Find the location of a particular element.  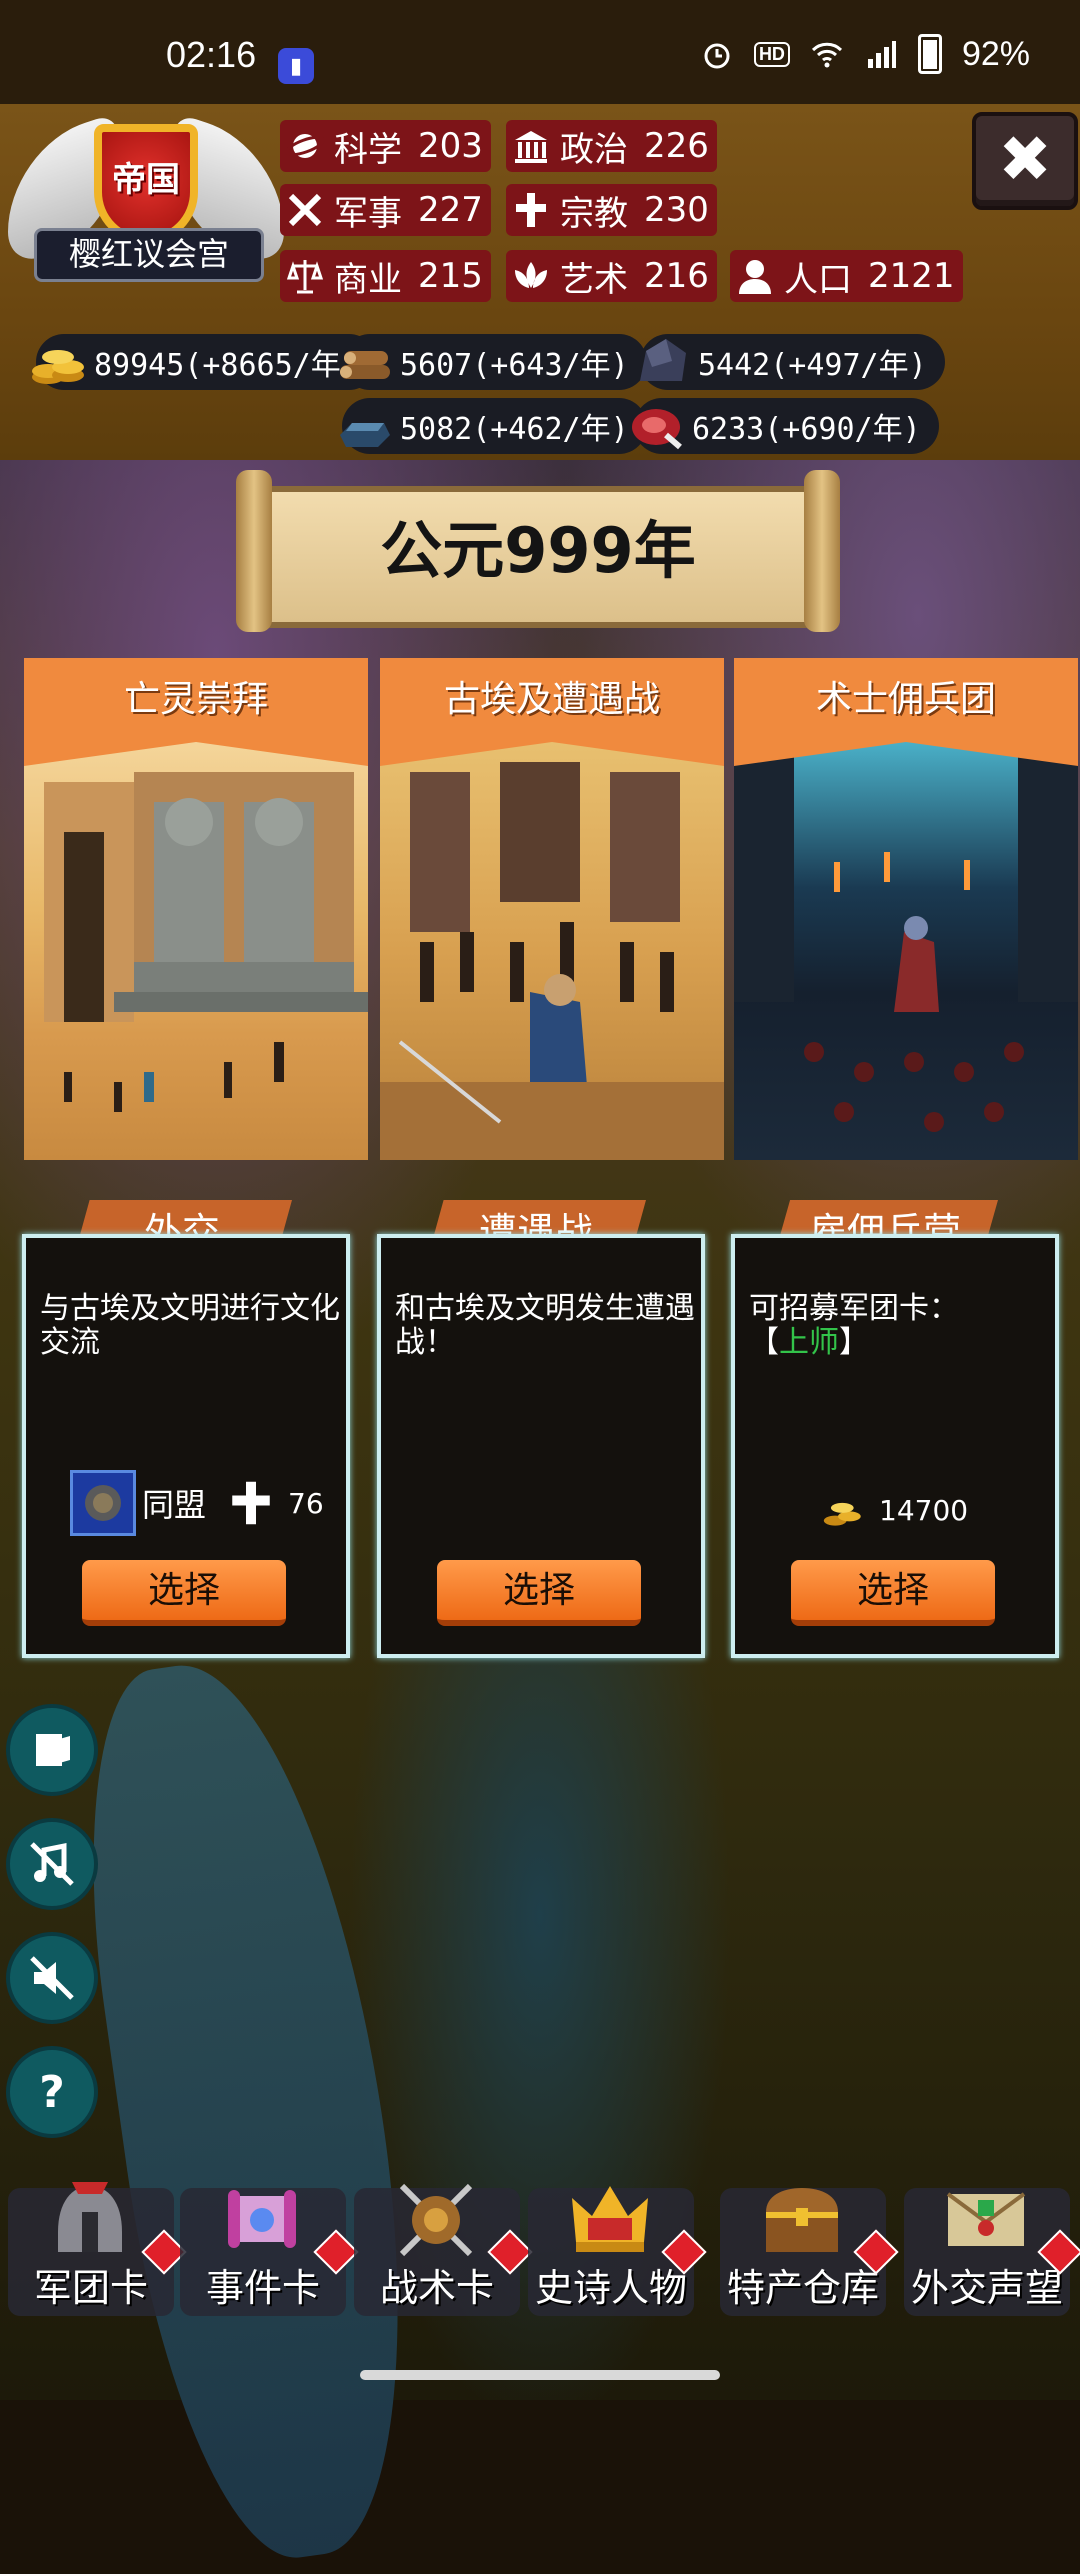

wood-logs-icon is located at coordinates (365, 365).